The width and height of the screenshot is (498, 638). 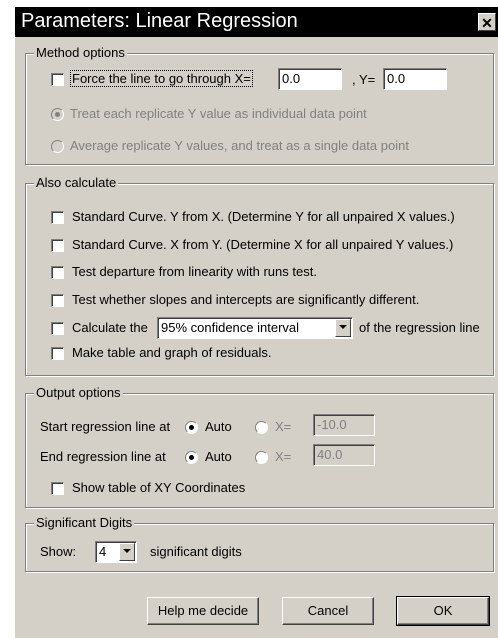 What do you see at coordinates (57, 217) in the screenshot?
I see `std-curve-y-from-x-checkbox` at bounding box center [57, 217].